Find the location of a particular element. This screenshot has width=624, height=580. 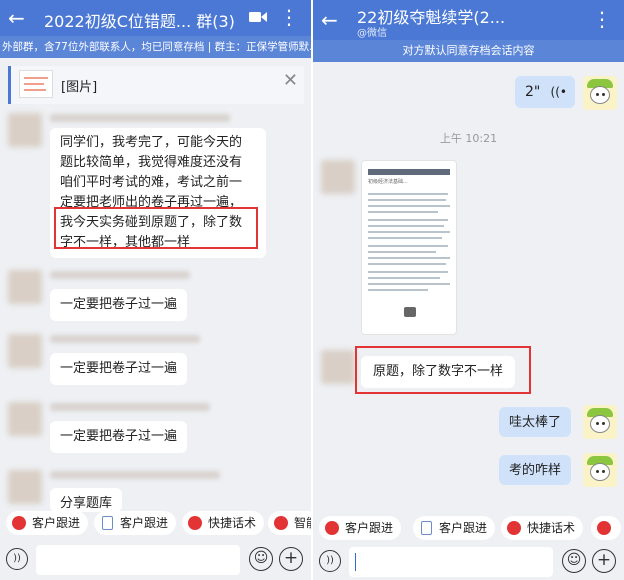

tab-smart: 智能 is located at coordinates (289, 523).